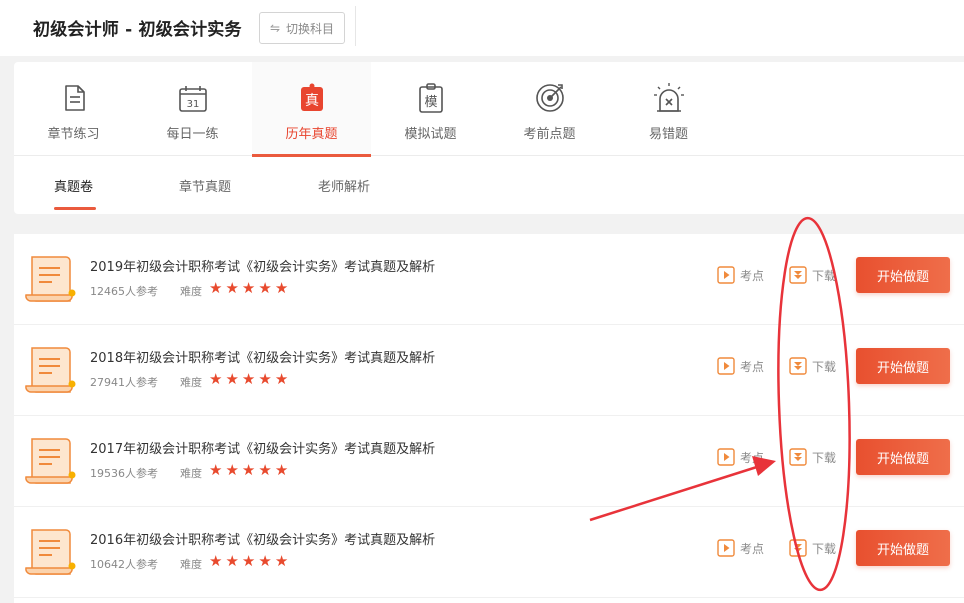  I want to click on header-bar: 初级会计师 - 初级会计实务 ⇋ 切换科目, so click(482, 28).